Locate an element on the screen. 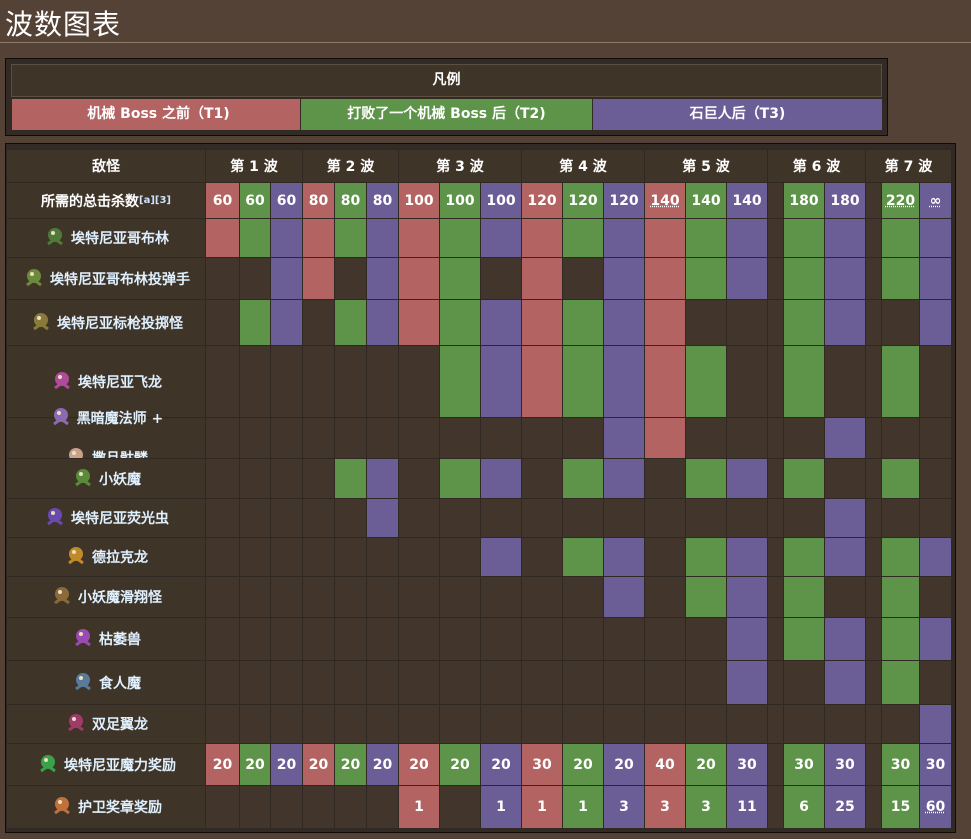 The width and height of the screenshot is (971, 839). kills-cell: 140 is located at coordinates (747, 200).